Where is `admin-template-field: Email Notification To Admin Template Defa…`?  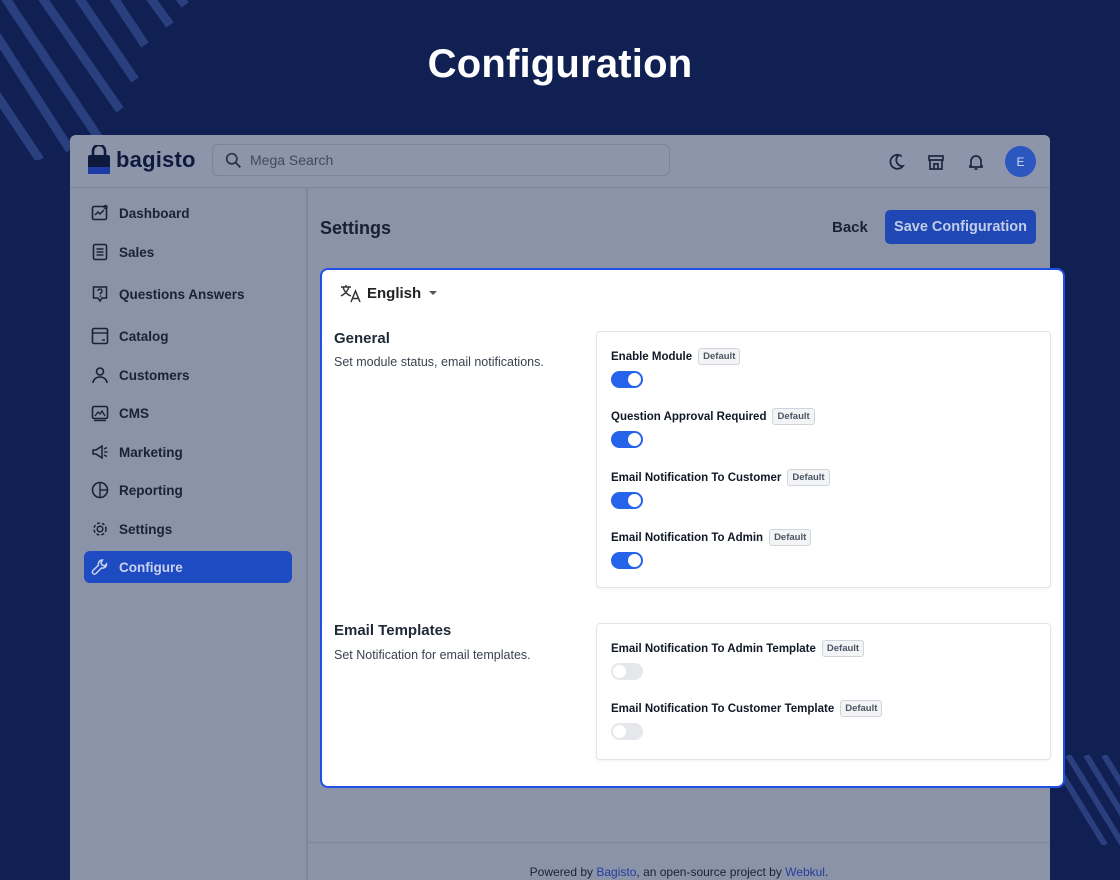
admin-template-field: Email Notification To Admin Template Defa… is located at coordinates (738, 660).